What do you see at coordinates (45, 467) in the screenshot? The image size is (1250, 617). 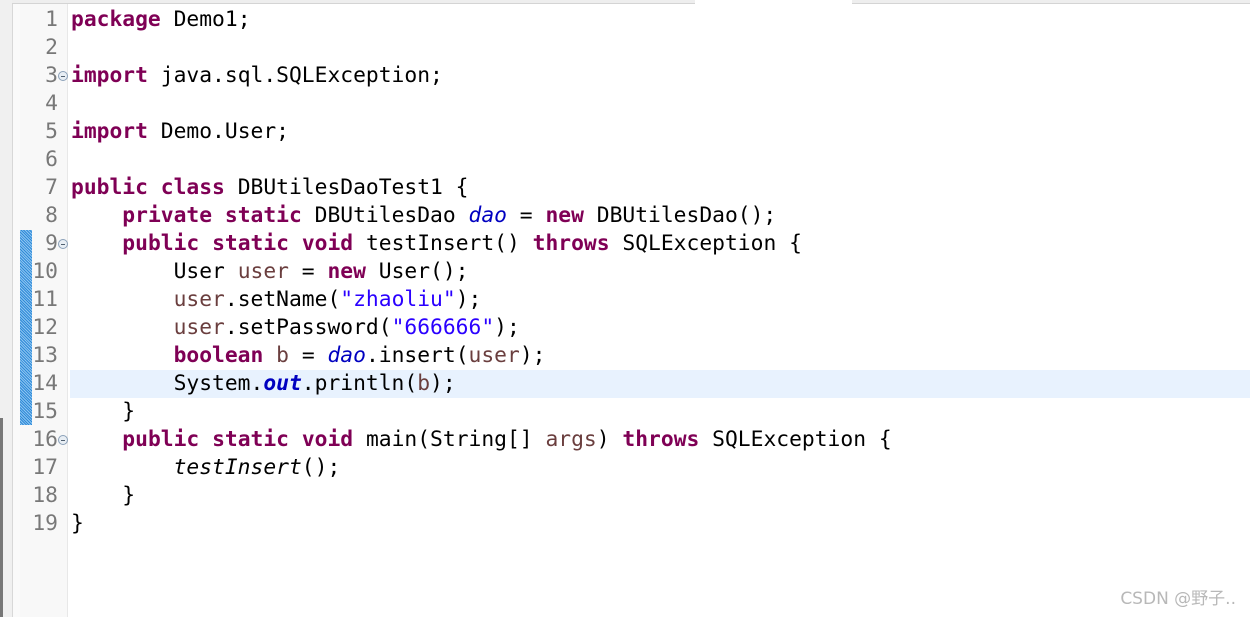 I see `line-number: 17` at bounding box center [45, 467].